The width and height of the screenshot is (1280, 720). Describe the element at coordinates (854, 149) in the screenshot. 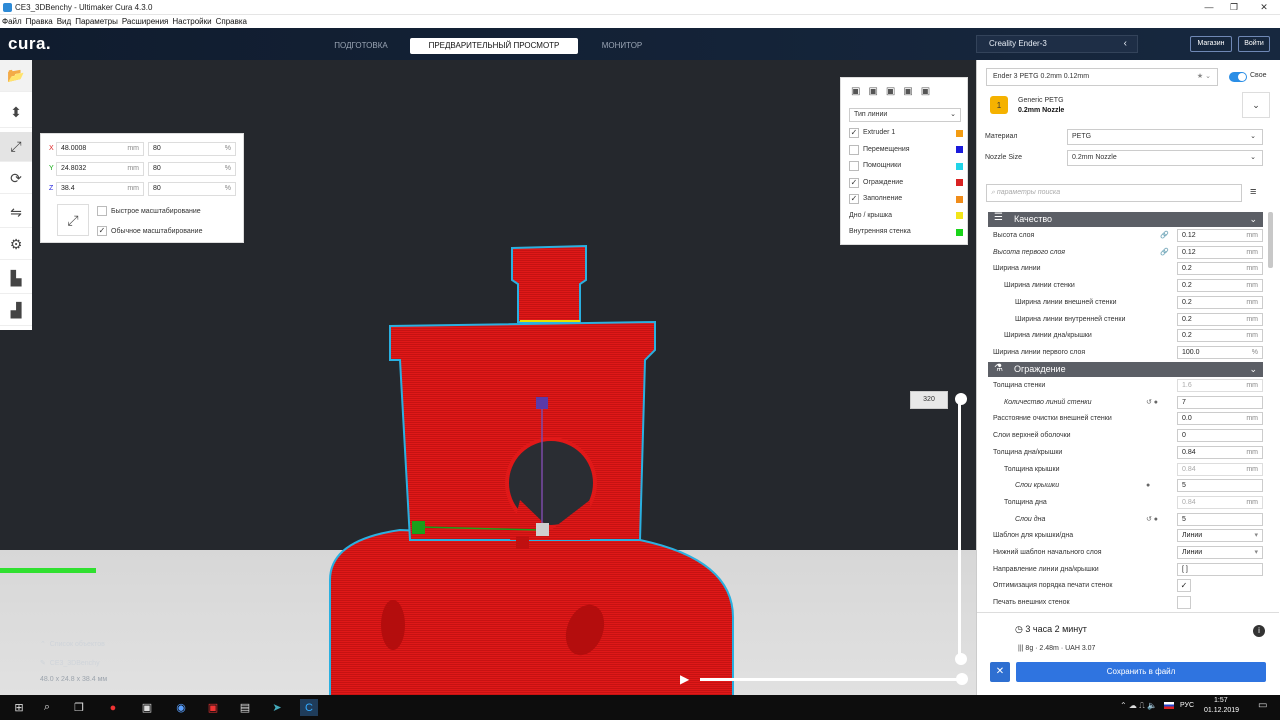

I see `view-layer-checkbox` at that location.